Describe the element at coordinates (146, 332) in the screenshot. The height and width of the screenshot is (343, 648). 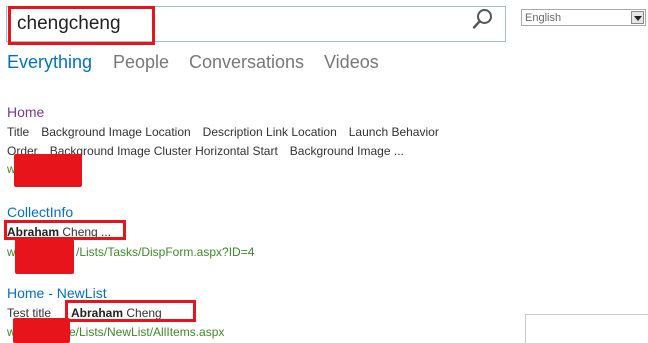
I see `result-url: e/Lists/NewList/AllItems.aspx` at that location.